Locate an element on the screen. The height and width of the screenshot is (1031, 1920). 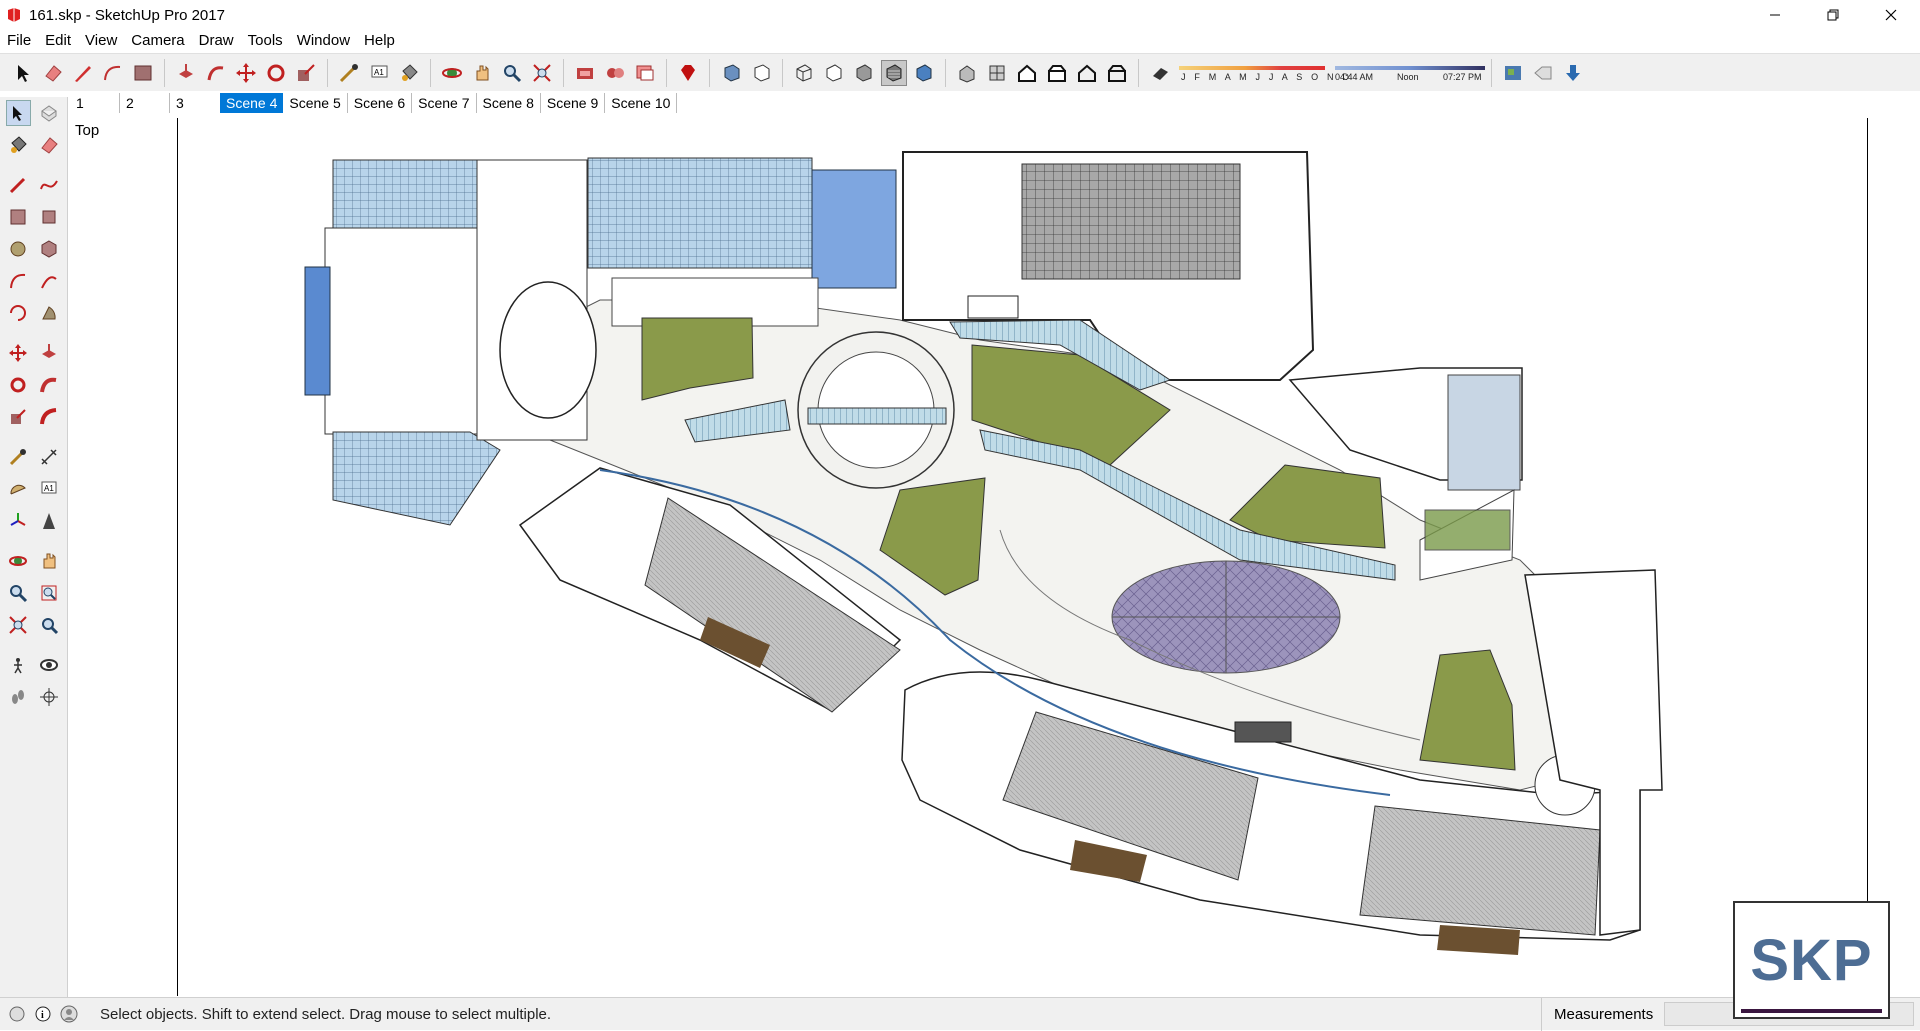
skp-logo-text: SKP is located at coordinates (1811, 960).